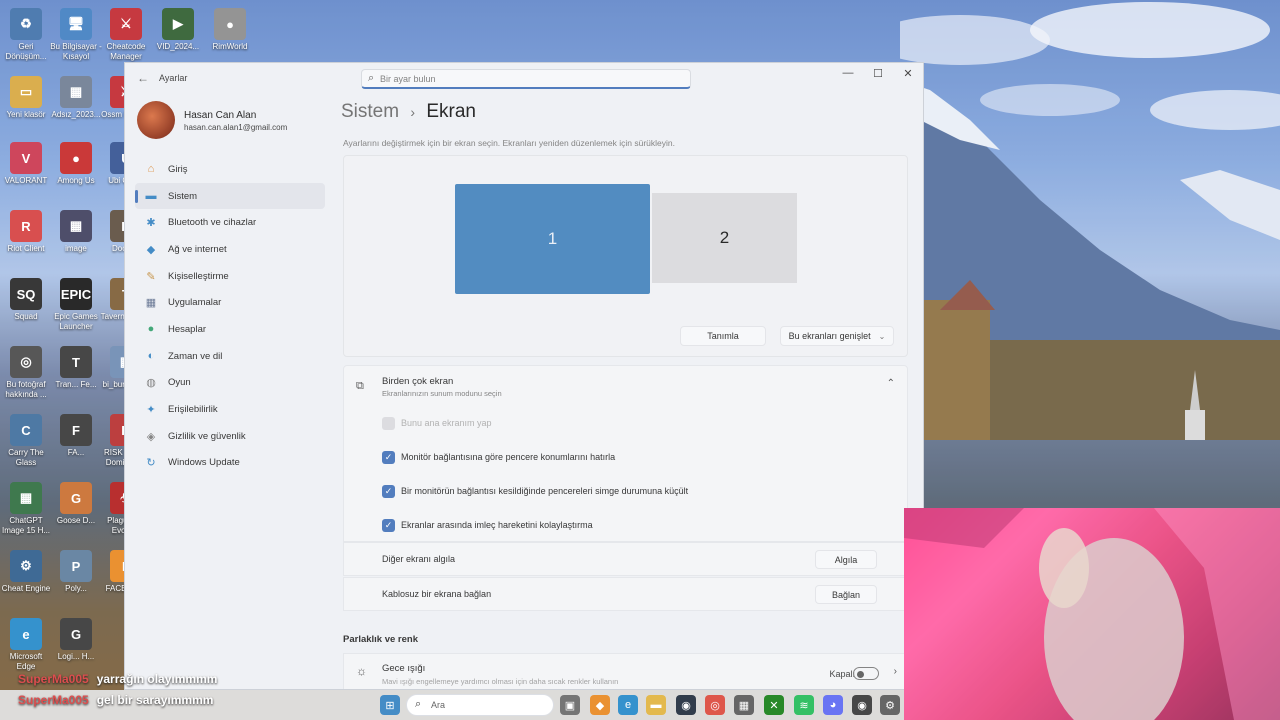 The width and height of the screenshot is (1280, 720). I want to click on desktop-icon: e Microsoft Edge, so click(26, 647).